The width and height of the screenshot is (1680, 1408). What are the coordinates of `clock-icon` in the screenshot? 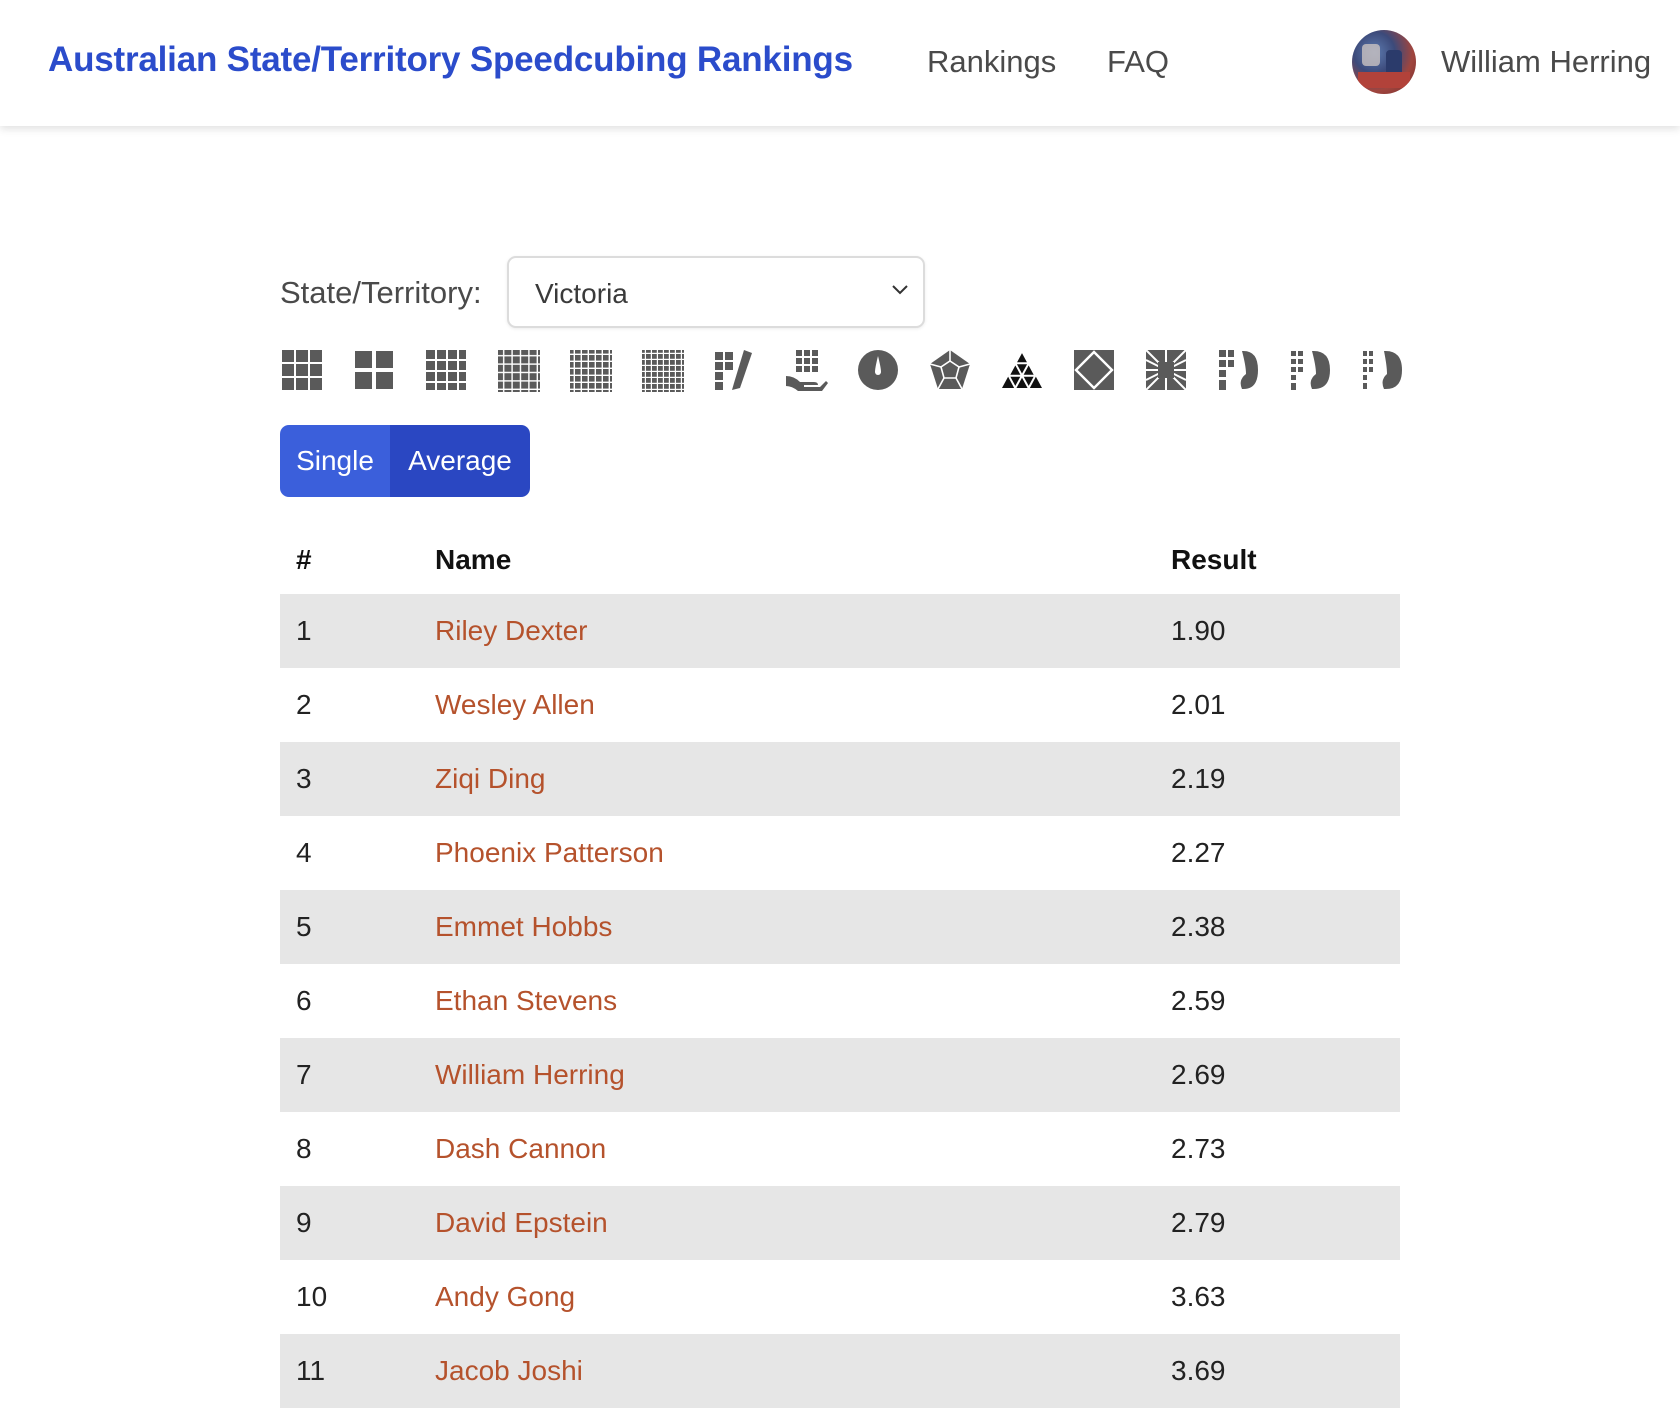 It's located at (878, 370).